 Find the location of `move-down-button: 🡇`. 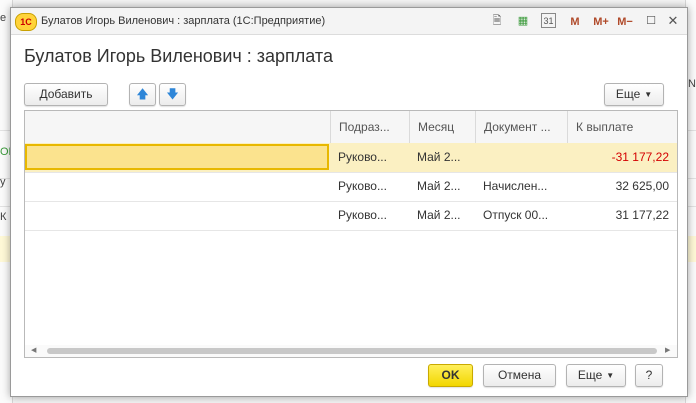

move-down-button: 🡇 is located at coordinates (172, 94).